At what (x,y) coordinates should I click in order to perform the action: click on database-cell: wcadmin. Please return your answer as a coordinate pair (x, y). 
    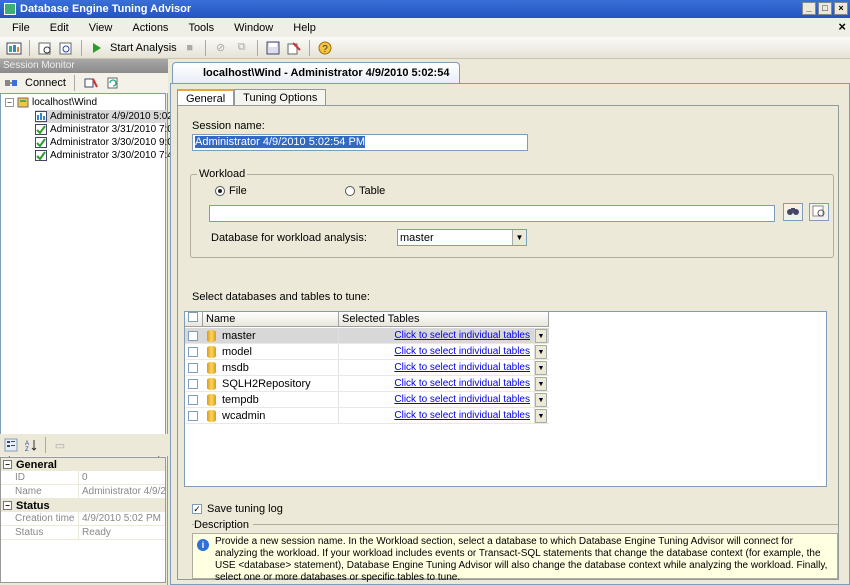
    Looking at the image, I should click on (271, 415).